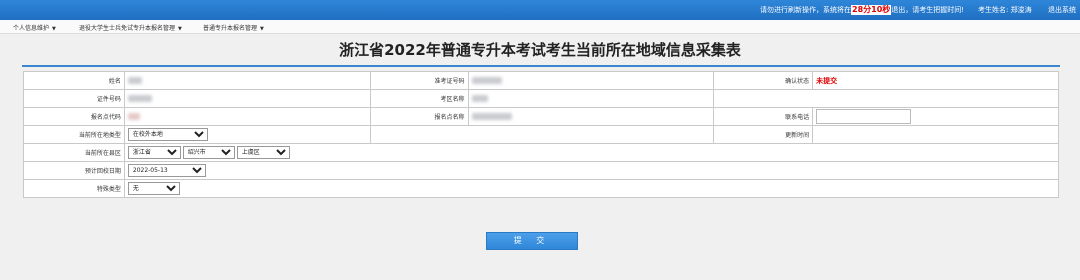 The width and height of the screenshot is (1080, 280). I want to click on menu-label: 普通专升本报名管理, so click(230, 28).